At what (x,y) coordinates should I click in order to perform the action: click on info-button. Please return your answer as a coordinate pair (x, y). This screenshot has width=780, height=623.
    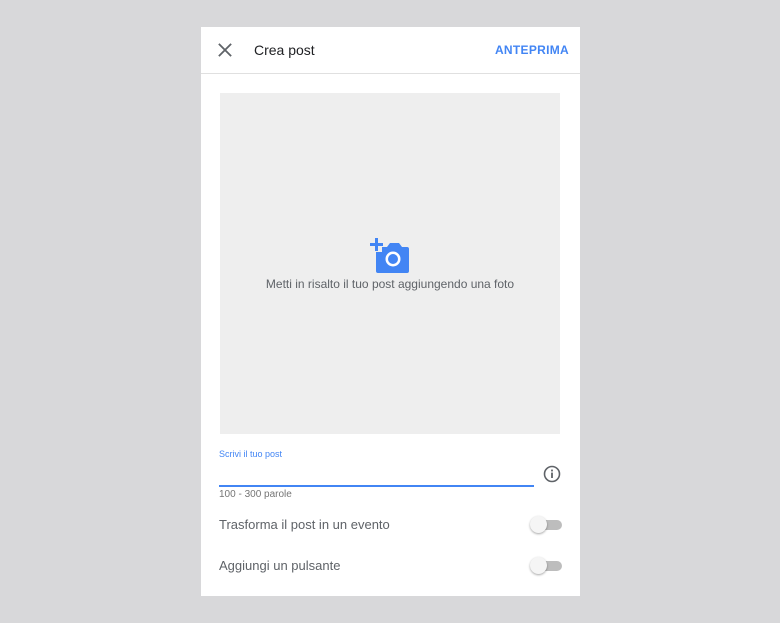
    Looking at the image, I should click on (552, 474).